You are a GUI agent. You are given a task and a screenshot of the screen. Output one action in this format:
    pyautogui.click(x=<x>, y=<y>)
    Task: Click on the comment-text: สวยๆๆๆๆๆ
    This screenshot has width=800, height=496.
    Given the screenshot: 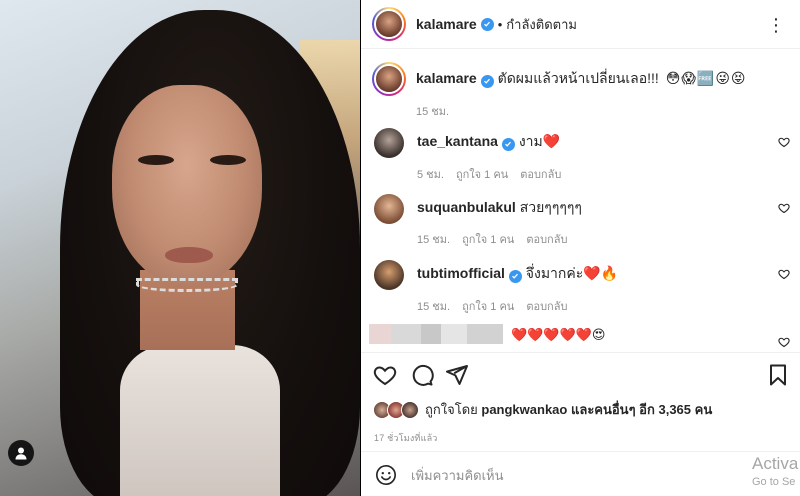 What is the action you would take?
    pyautogui.click(x=550, y=207)
    